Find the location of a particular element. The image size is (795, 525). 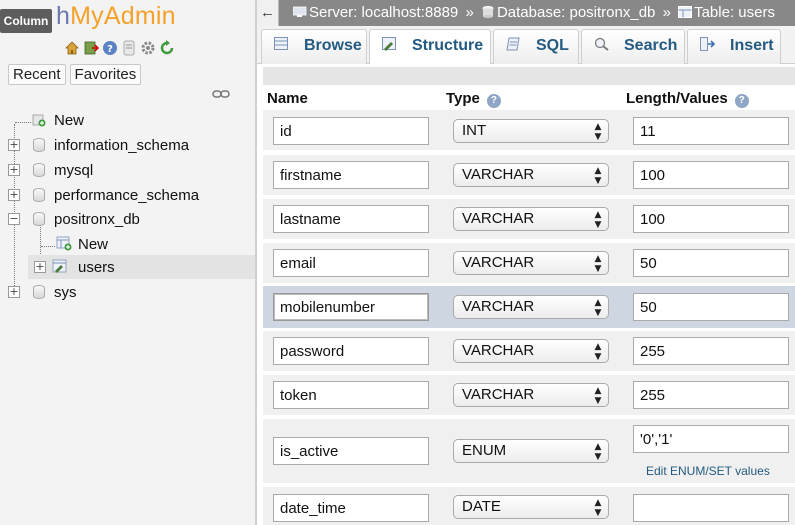

tree-label: positronx_db is located at coordinates (97, 219).